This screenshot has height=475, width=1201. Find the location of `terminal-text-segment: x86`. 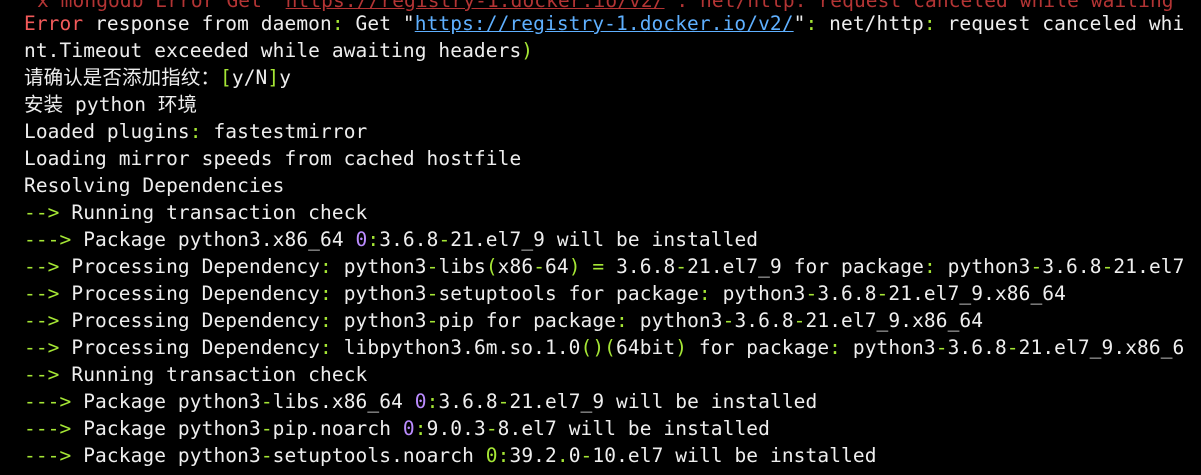

terminal-text-segment: x86 is located at coordinates (515, 266).